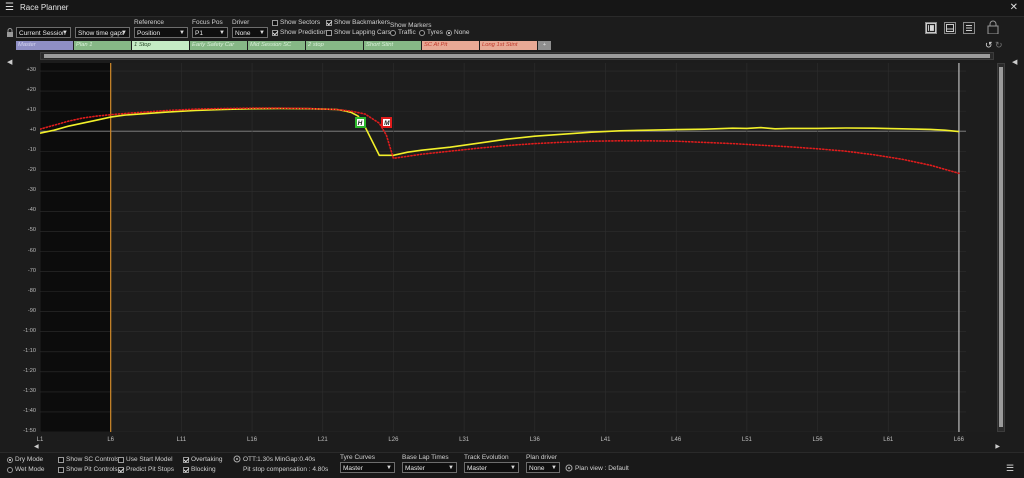 Image resolution: width=1024 pixels, height=478 pixels. Describe the element at coordinates (31, 290) in the screenshot. I see `y-tick-label: -80` at that location.